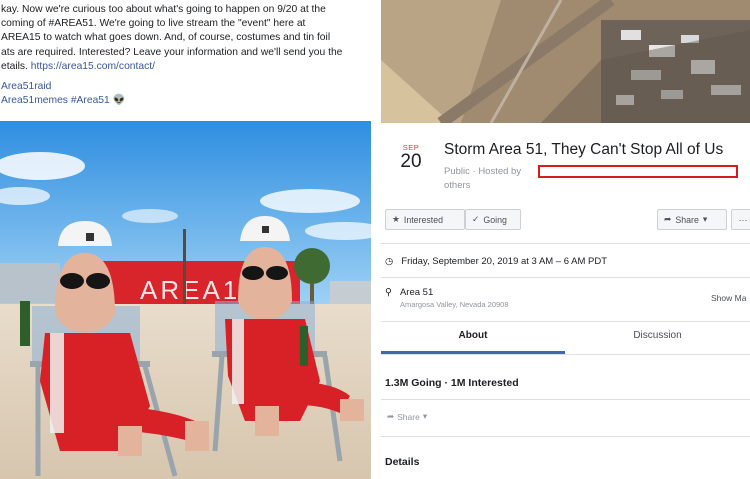  What do you see at coordinates (483, 171) in the screenshot?
I see `event-host-line: Public · Hosted by` at bounding box center [483, 171].